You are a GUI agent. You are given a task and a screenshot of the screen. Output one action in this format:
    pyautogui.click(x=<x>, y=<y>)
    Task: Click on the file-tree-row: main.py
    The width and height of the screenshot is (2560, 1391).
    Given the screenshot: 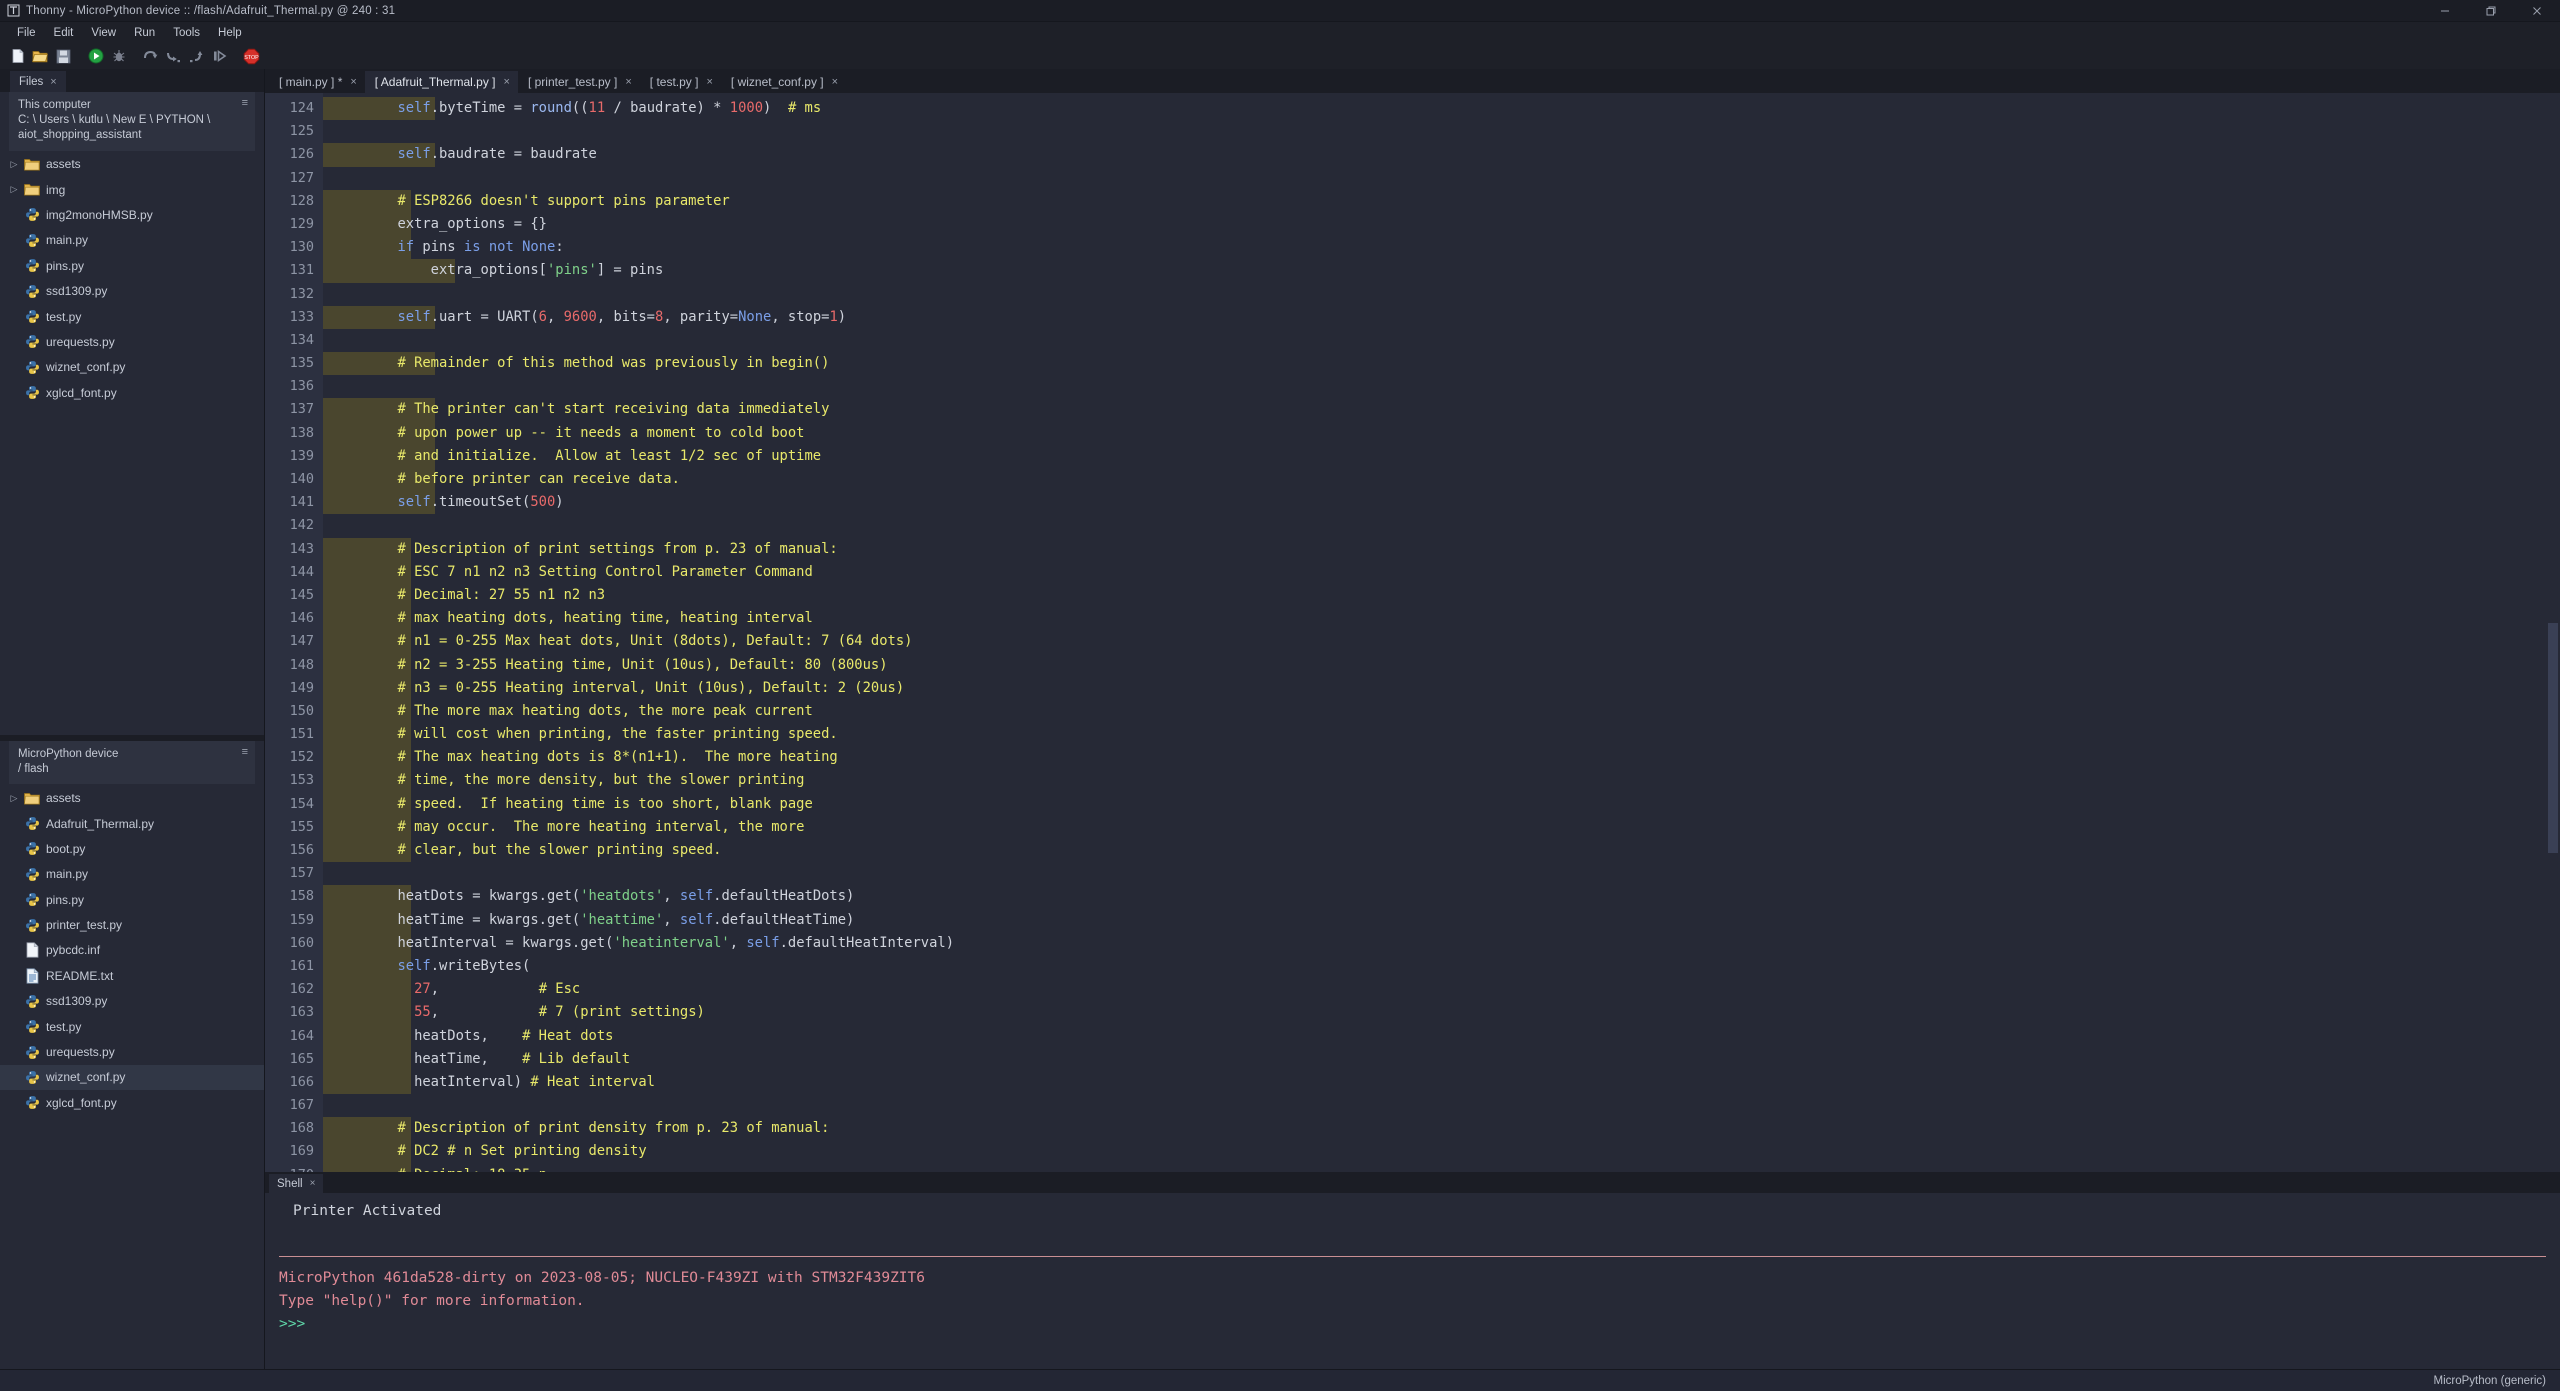 What is the action you would take?
    pyautogui.click(x=132, y=874)
    